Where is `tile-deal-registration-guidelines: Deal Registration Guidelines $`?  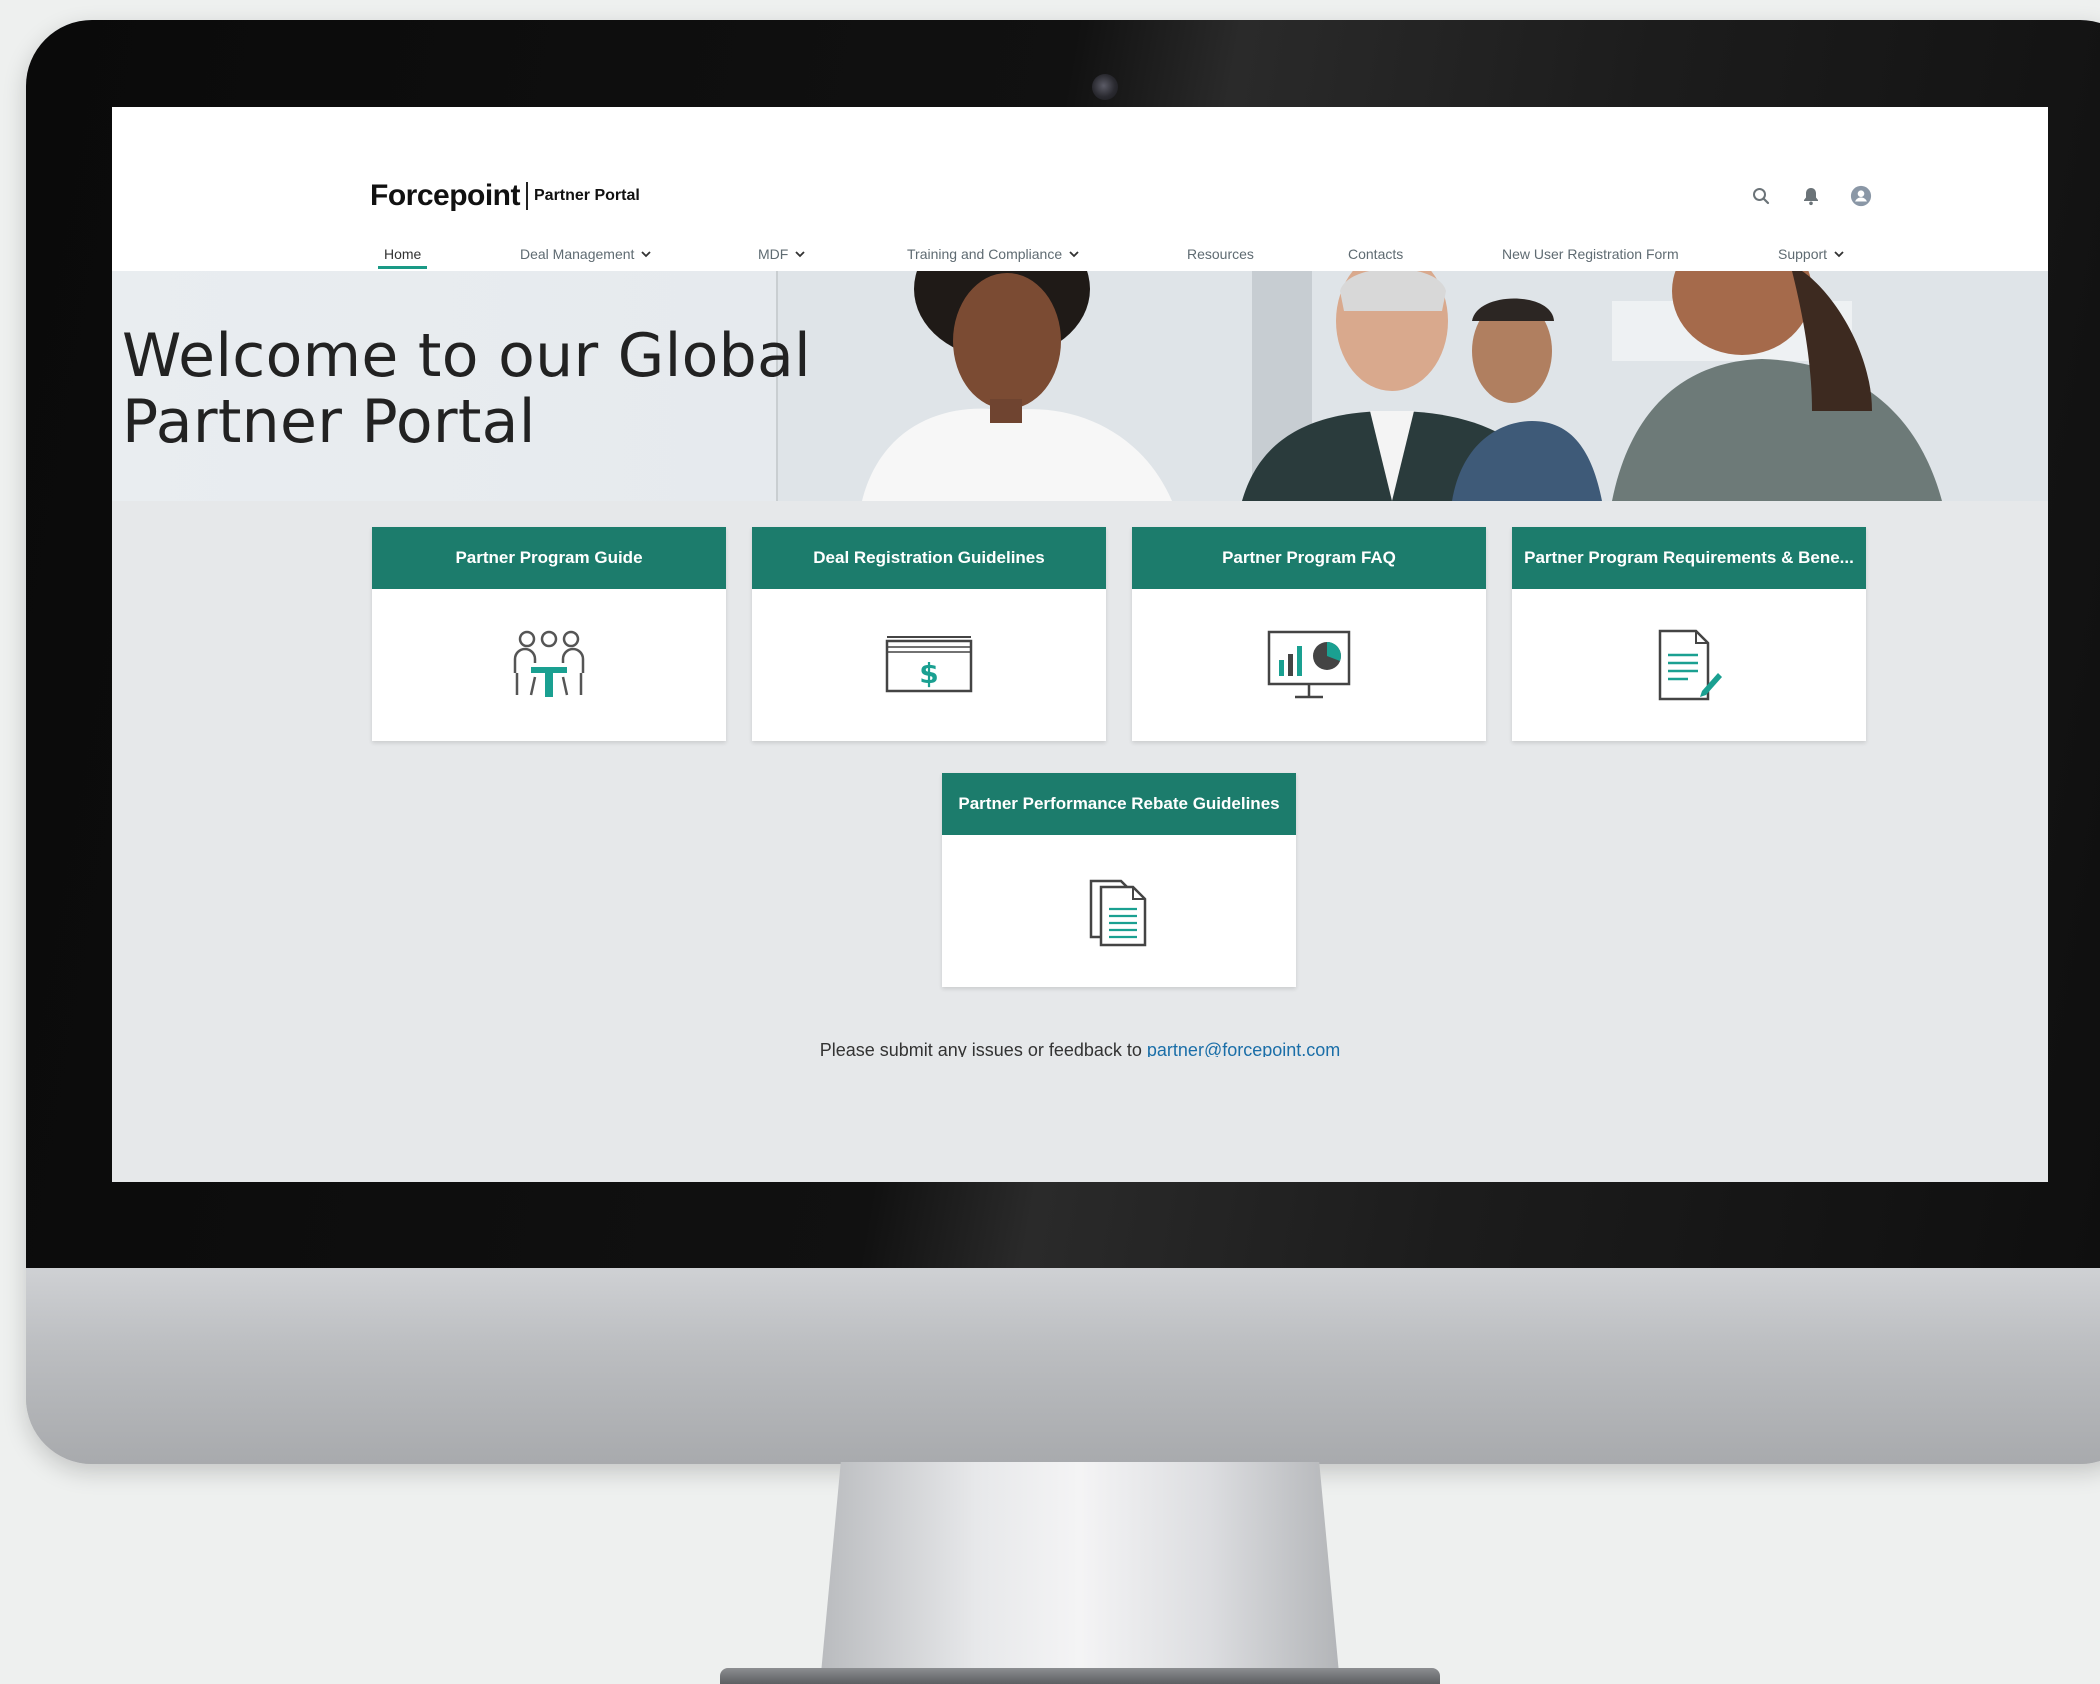 tile-deal-registration-guidelines: Deal Registration Guidelines $ is located at coordinates (929, 634).